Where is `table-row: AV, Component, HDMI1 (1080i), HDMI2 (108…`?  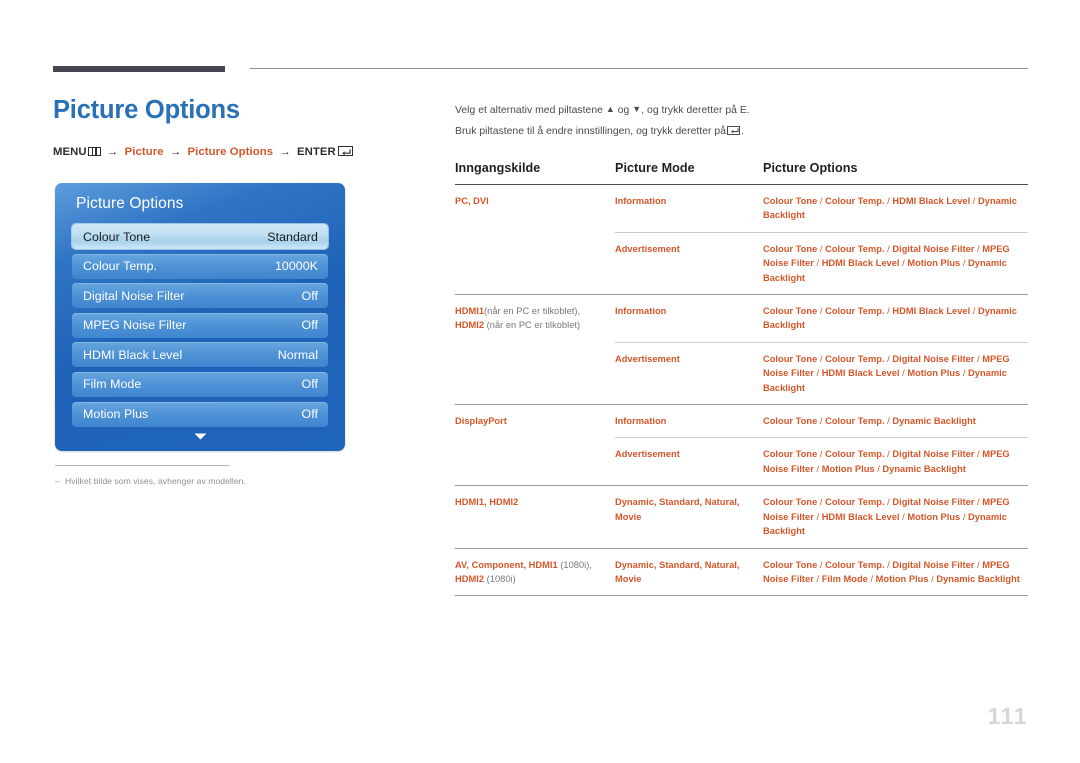
table-row: AV, Component, HDMI1 (1080i), HDMI2 (108… is located at coordinates (741, 571).